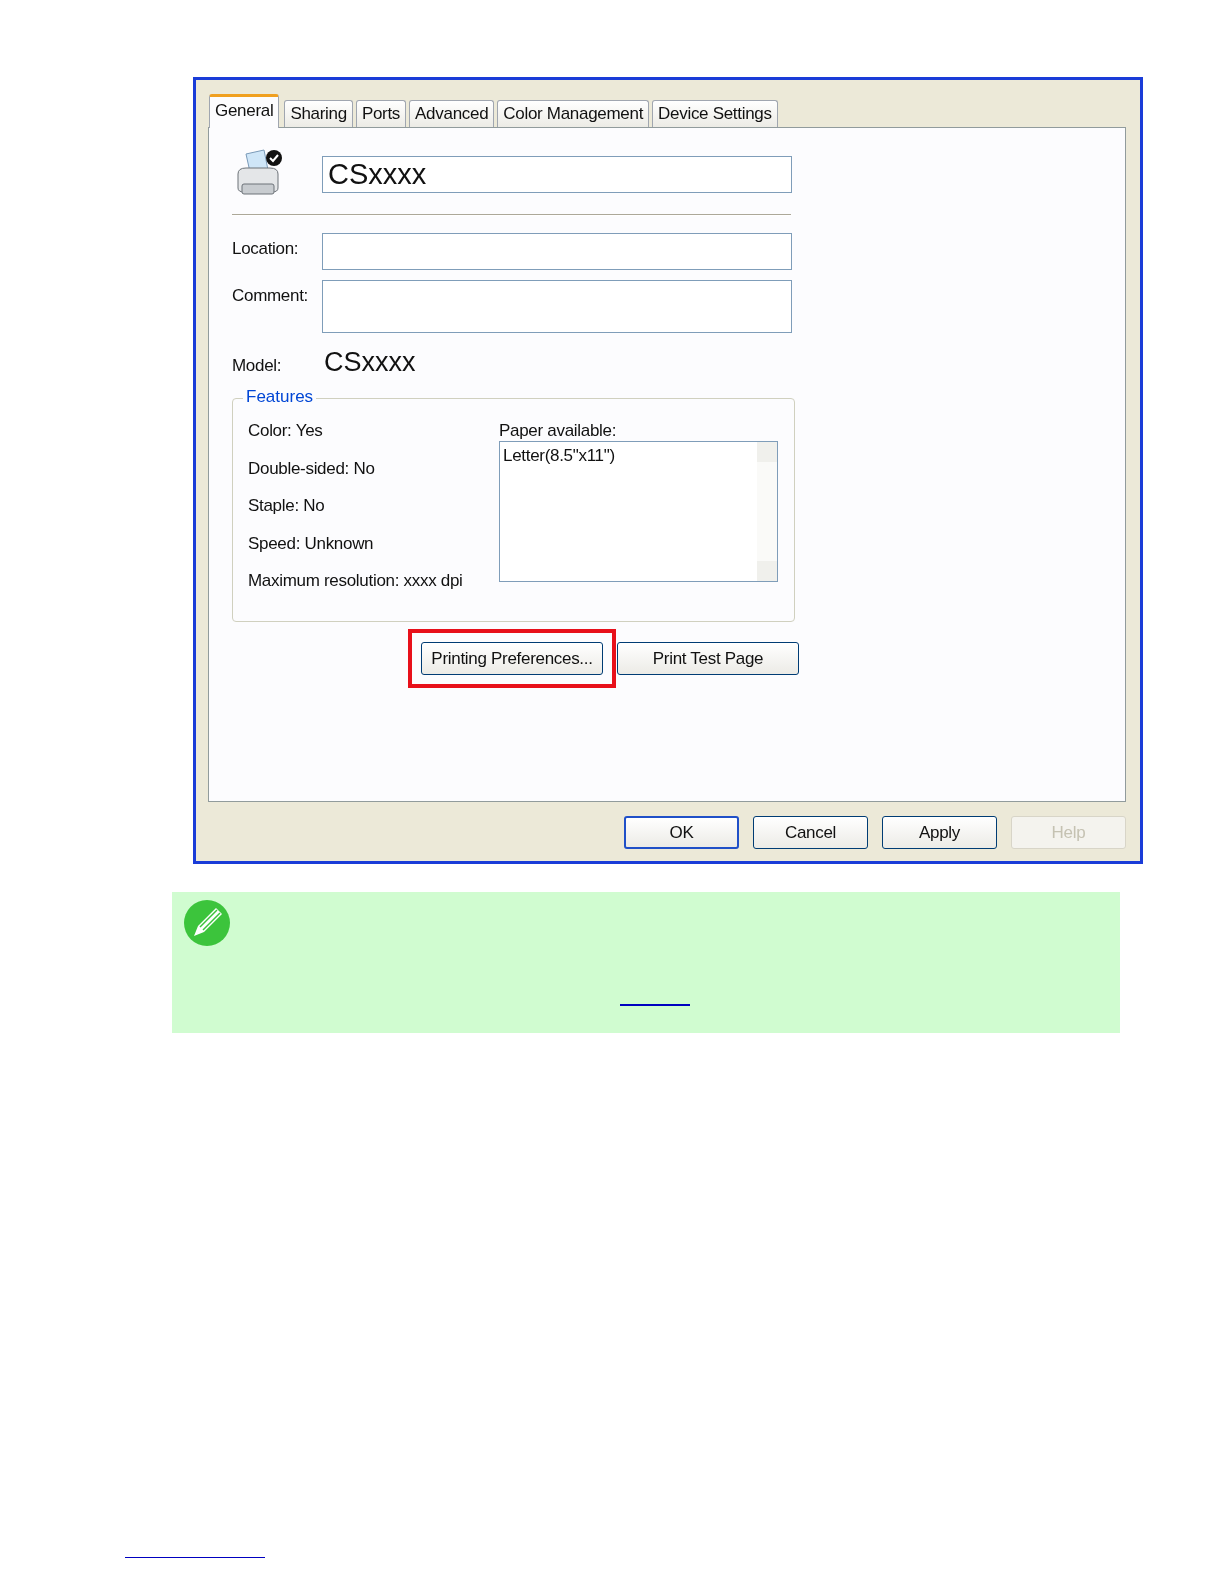  What do you see at coordinates (312, 469) in the screenshot?
I see `feature-text: Double-sided: No` at bounding box center [312, 469].